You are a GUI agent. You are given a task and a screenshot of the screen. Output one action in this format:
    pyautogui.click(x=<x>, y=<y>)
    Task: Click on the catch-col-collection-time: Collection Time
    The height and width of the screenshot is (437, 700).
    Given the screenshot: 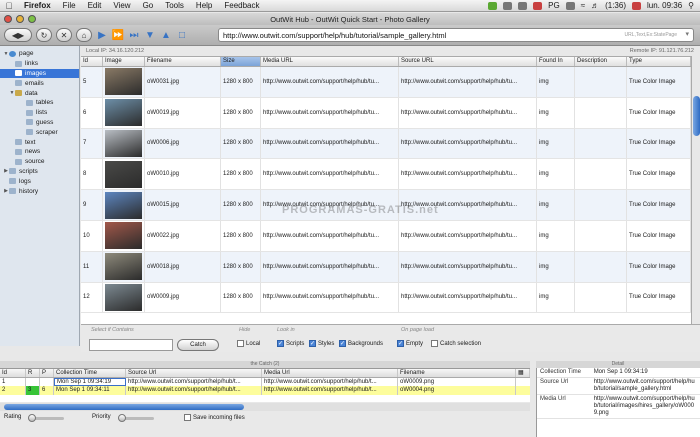 What is the action you would take?
    pyautogui.click(x=90, y=373)
    